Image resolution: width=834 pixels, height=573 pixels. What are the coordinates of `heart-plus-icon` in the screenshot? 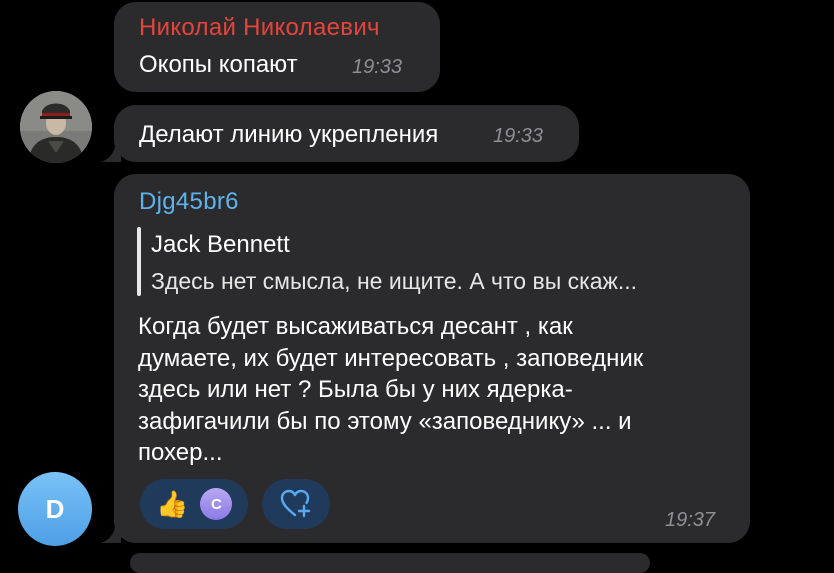 It's located at (295, 503).